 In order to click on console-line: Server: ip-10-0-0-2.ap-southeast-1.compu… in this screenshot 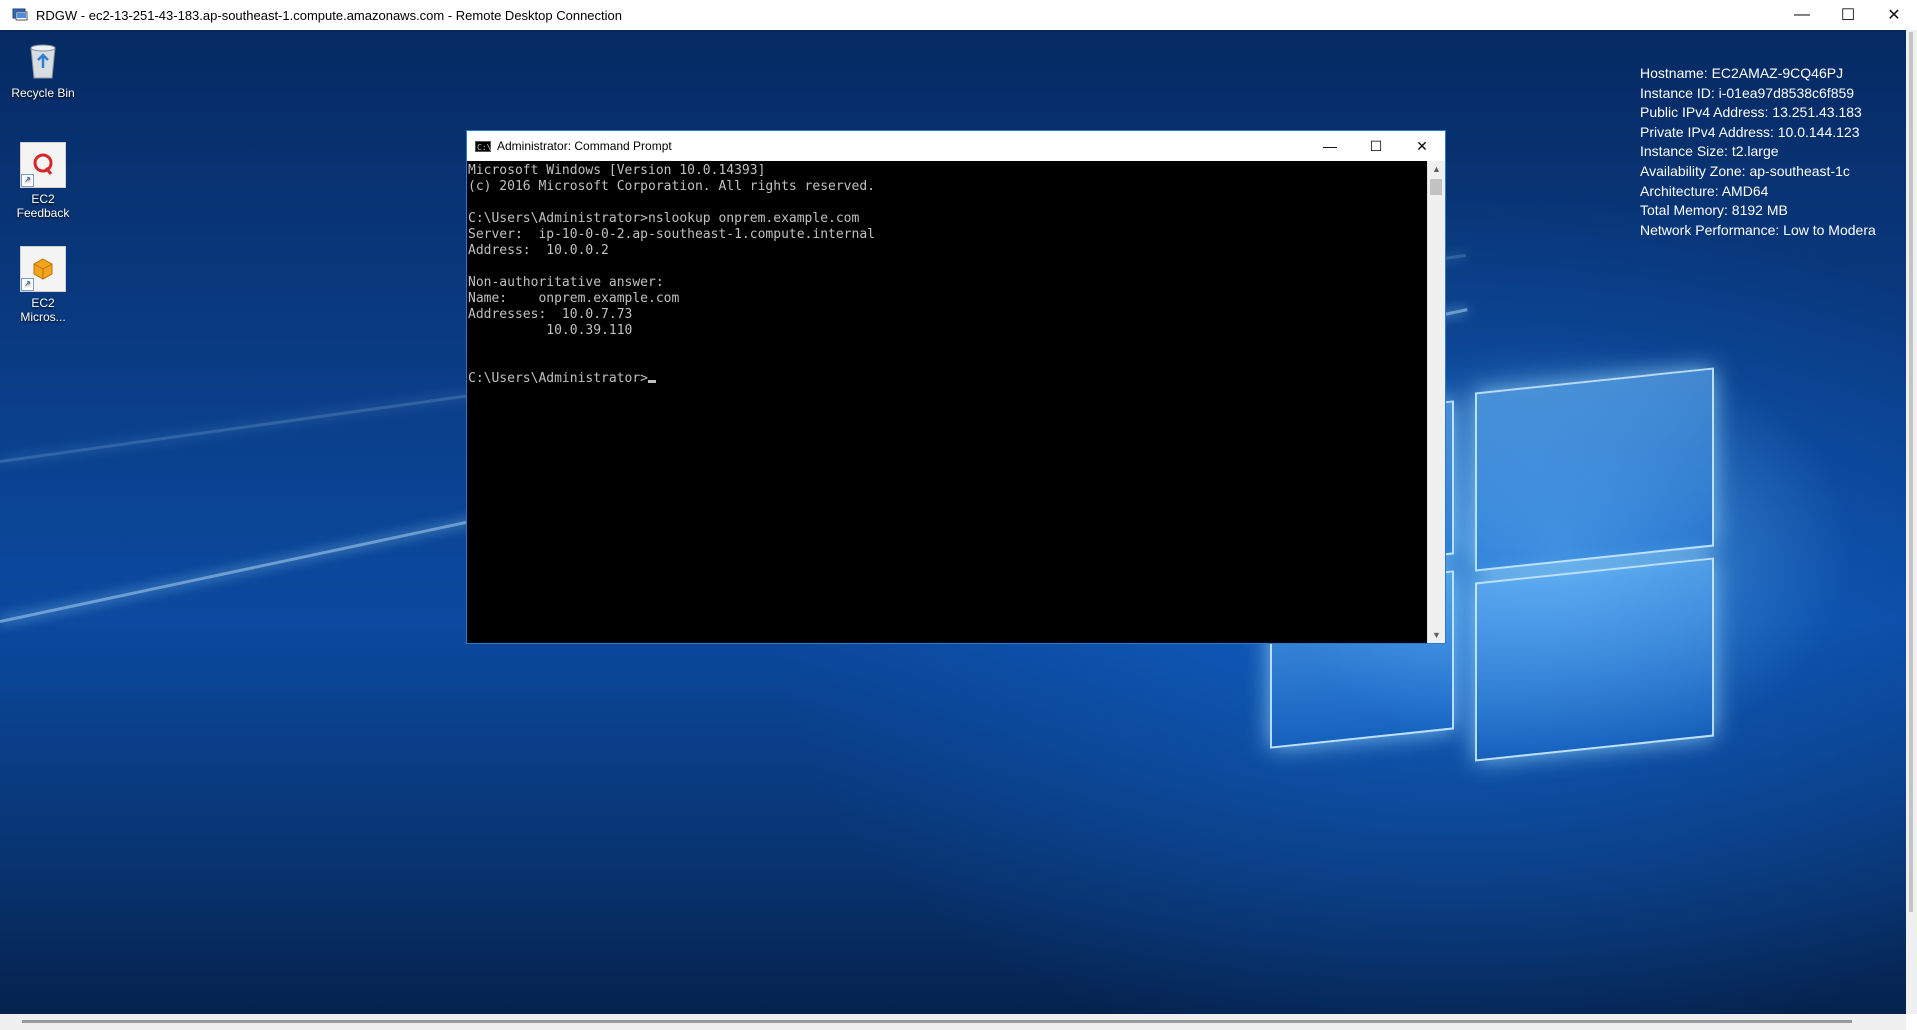, I will do `click(671, 234)`.